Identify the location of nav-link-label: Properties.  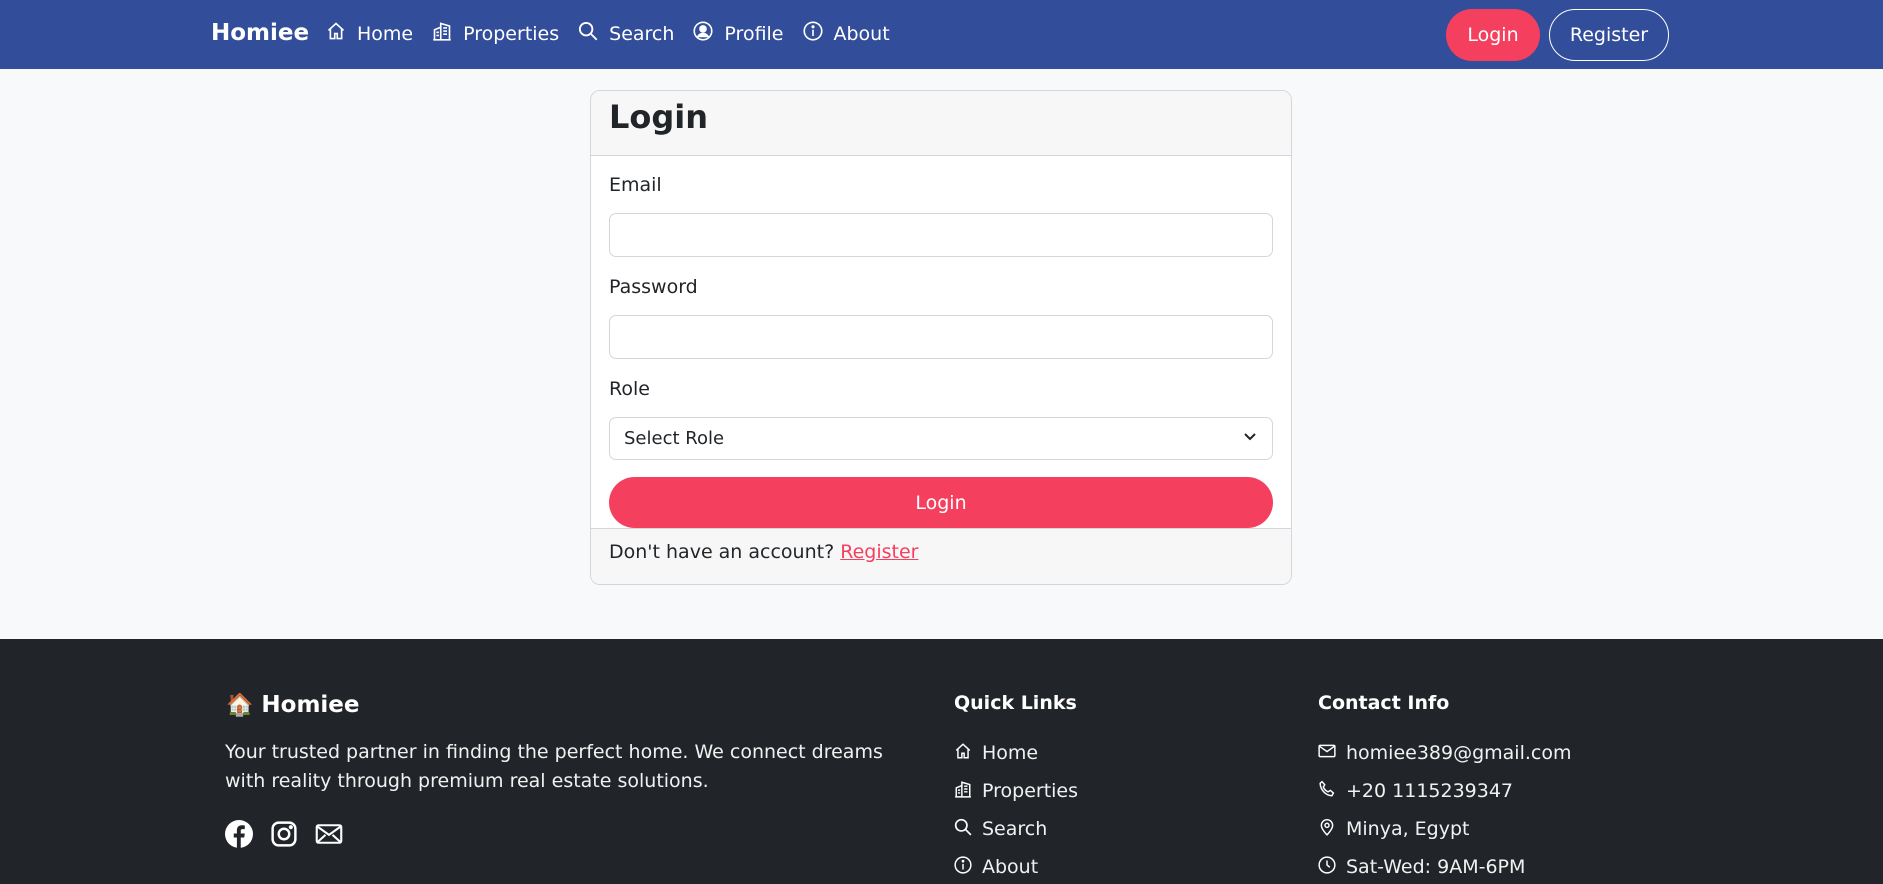
(511, 33).